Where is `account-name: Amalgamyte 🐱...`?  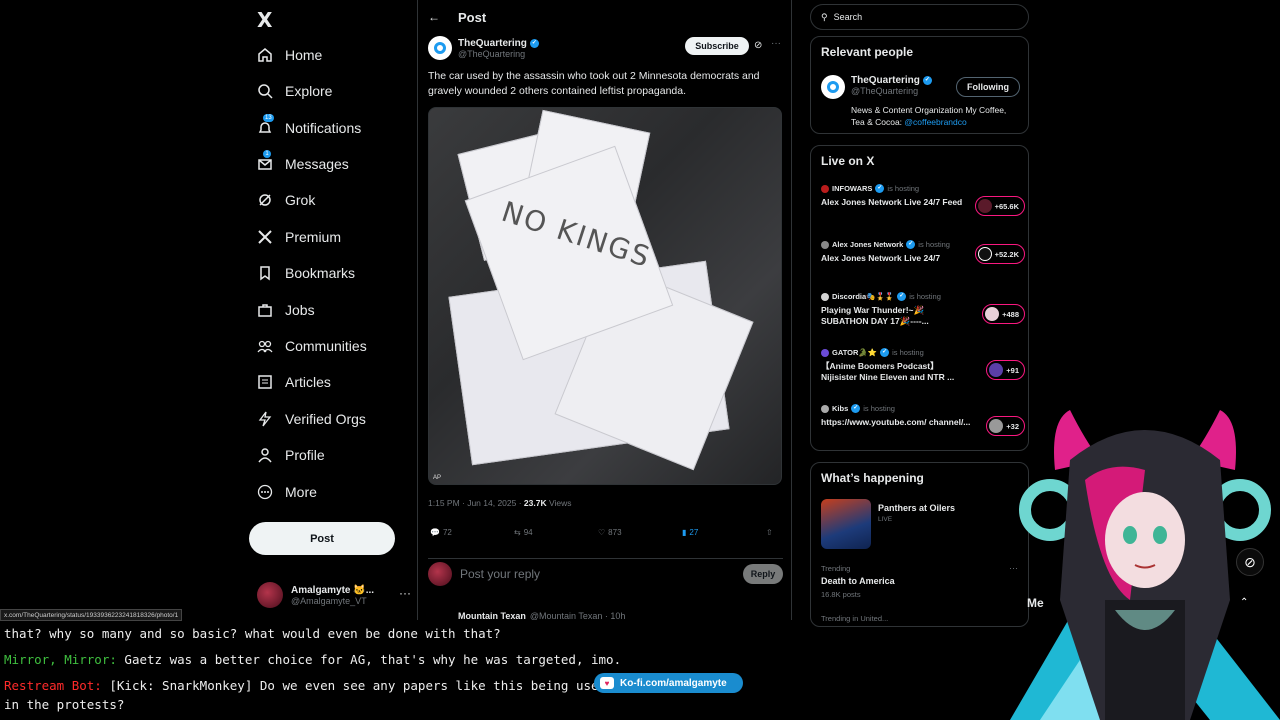
account-name: Amalgamyte 🐱... is located at coordinates (333, 590).